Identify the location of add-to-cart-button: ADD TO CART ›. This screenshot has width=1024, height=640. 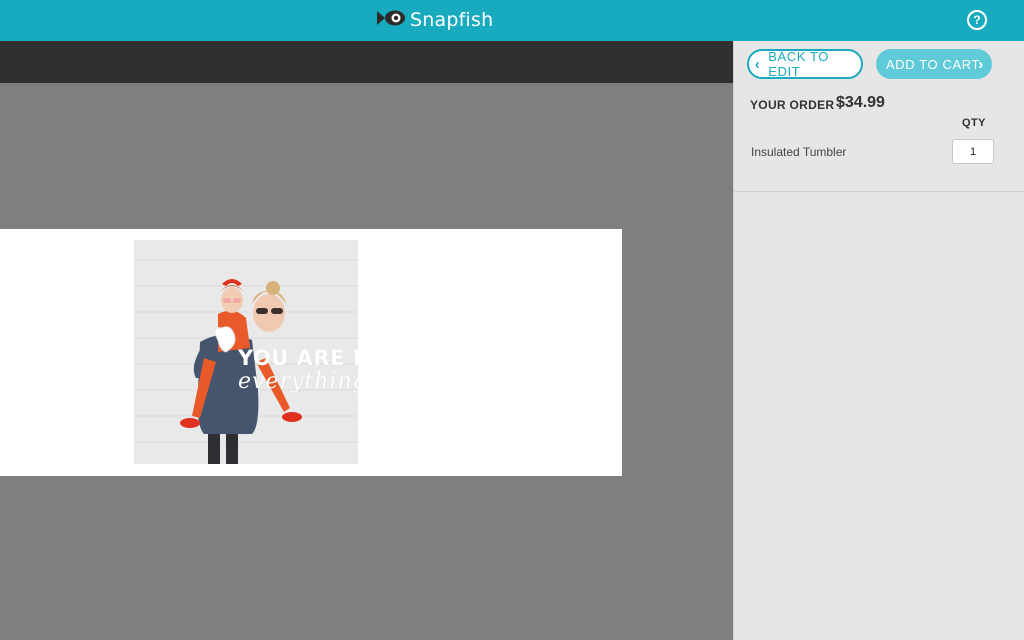
(934, 64).